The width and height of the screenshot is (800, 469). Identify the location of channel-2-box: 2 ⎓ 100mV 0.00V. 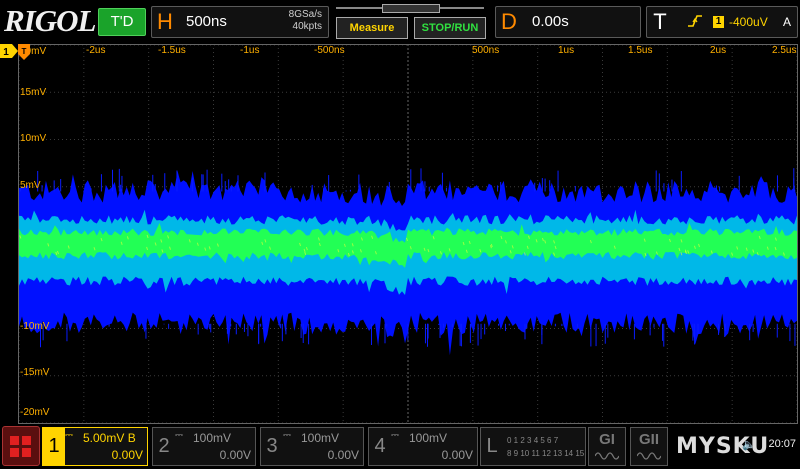
(204, 446).